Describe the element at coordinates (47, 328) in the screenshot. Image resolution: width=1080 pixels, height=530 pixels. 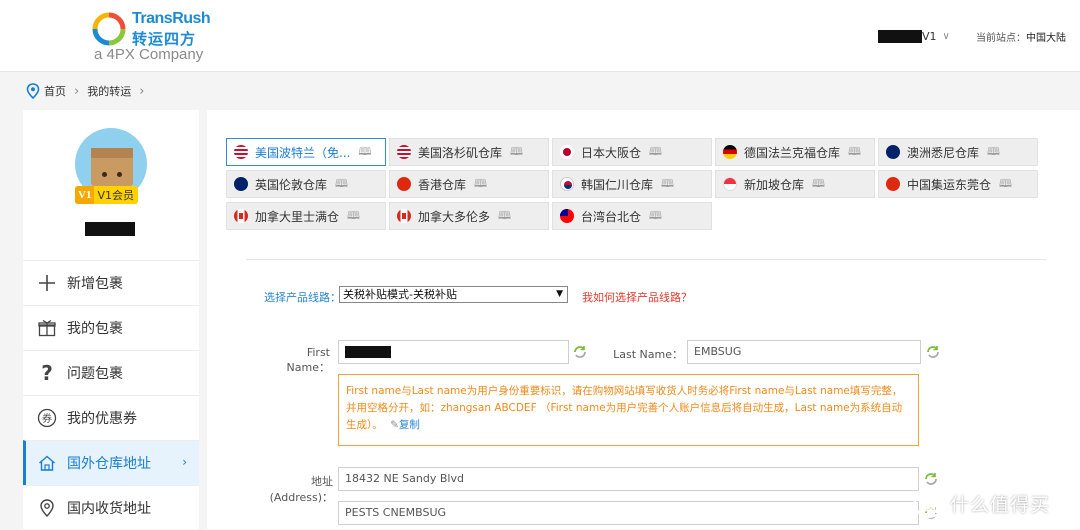
I see `gift-icon` at that location.